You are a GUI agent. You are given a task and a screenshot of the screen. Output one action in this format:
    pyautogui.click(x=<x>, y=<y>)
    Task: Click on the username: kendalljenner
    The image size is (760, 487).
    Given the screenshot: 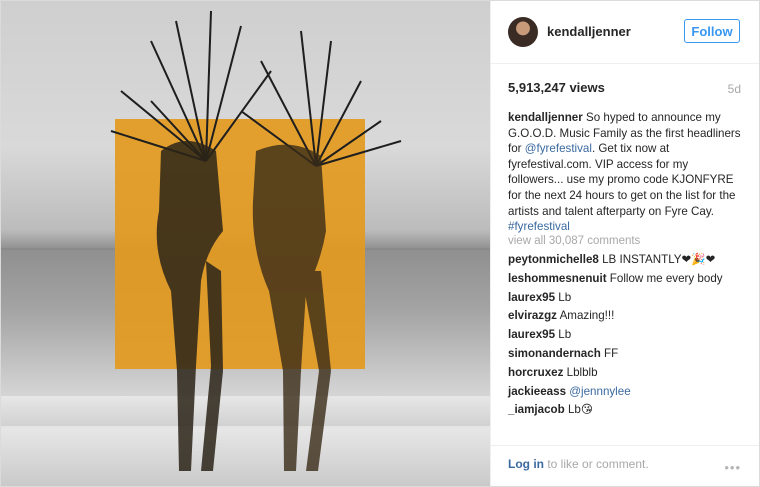 What is the action you would take?
    pyautogui.click(x=589, y=31)
    